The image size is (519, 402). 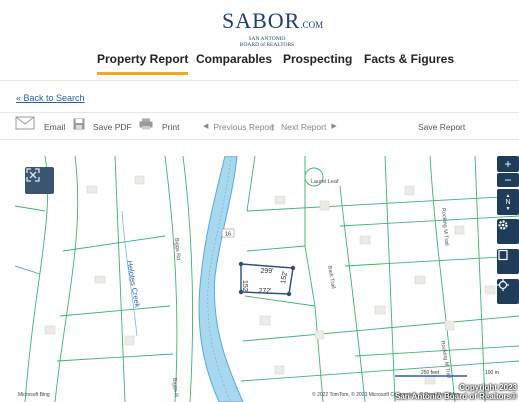 I want to click on helotes-creek-label: Helotes Creek, so click(x=133, y=284).